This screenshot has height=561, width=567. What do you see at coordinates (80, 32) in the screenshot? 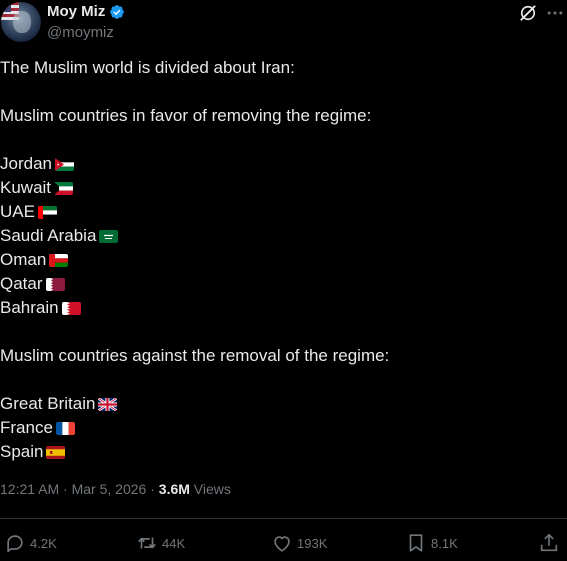
I see `author-handle: @moymiz` at bounding box center [80, 32].